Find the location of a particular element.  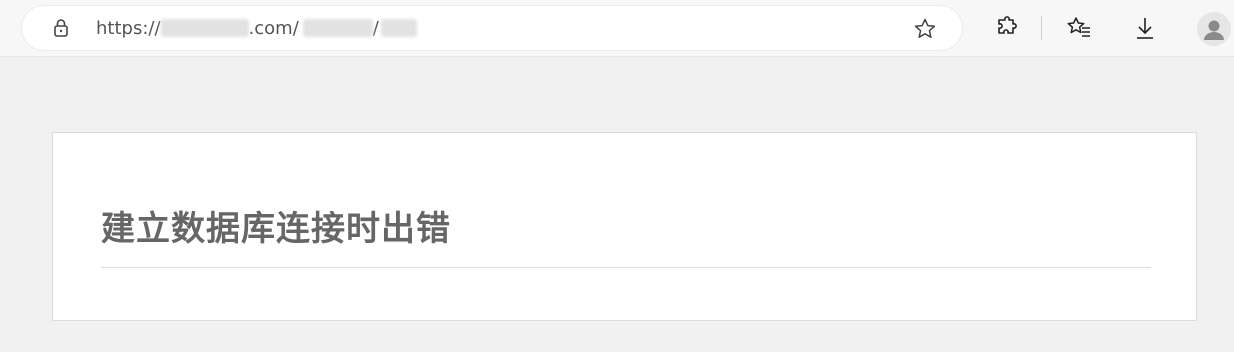

lock-icon is located at coordinates (61, 28).